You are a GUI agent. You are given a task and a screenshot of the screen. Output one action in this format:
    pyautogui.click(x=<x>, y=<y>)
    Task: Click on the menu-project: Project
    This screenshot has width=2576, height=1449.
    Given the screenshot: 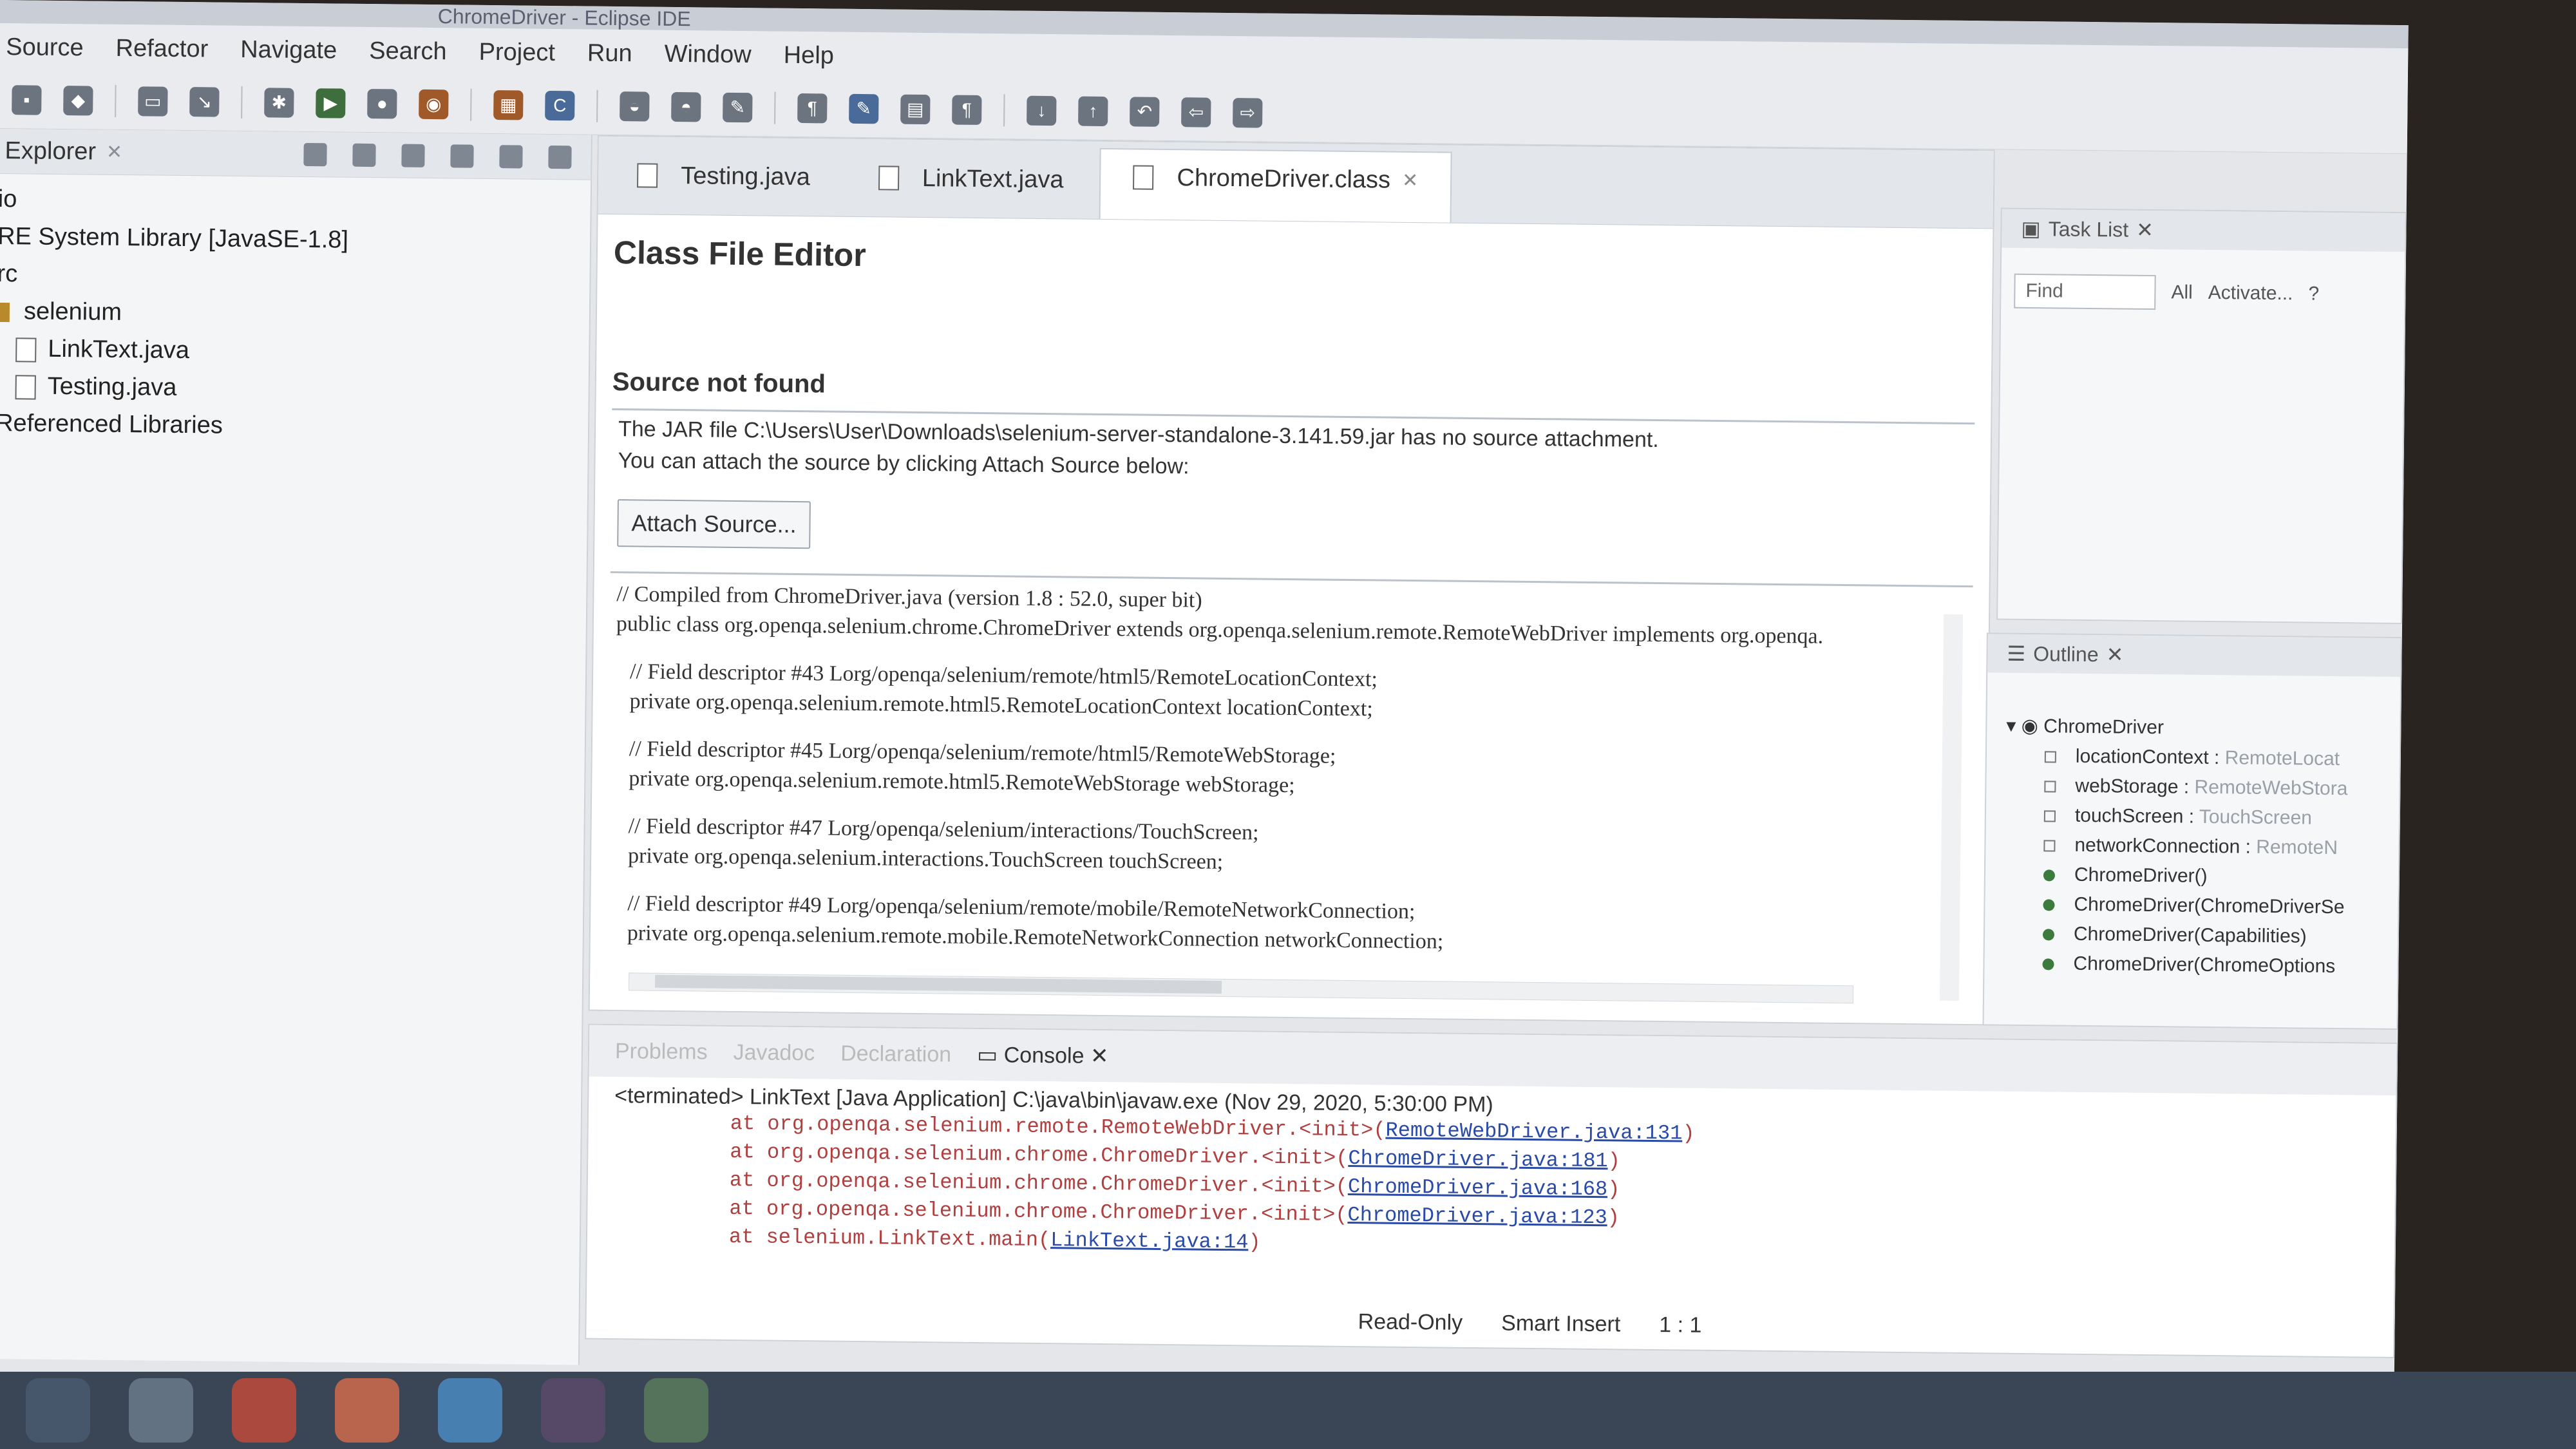 What is the action you would take?
    pyautogui.click(x=516, y=52)
    